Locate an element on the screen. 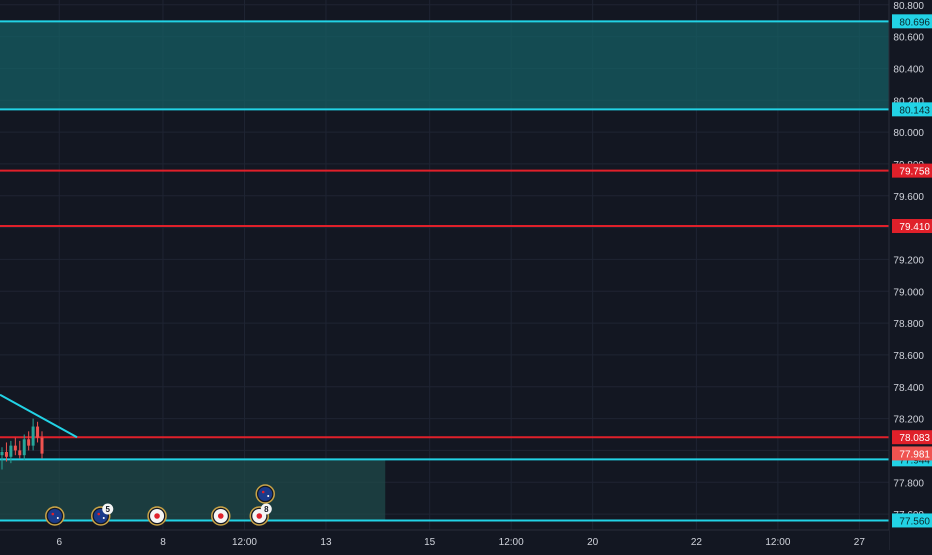 This screenshot has height=555, width=932. price-tick-label: 78.600 is located at coordinates (908, 356).